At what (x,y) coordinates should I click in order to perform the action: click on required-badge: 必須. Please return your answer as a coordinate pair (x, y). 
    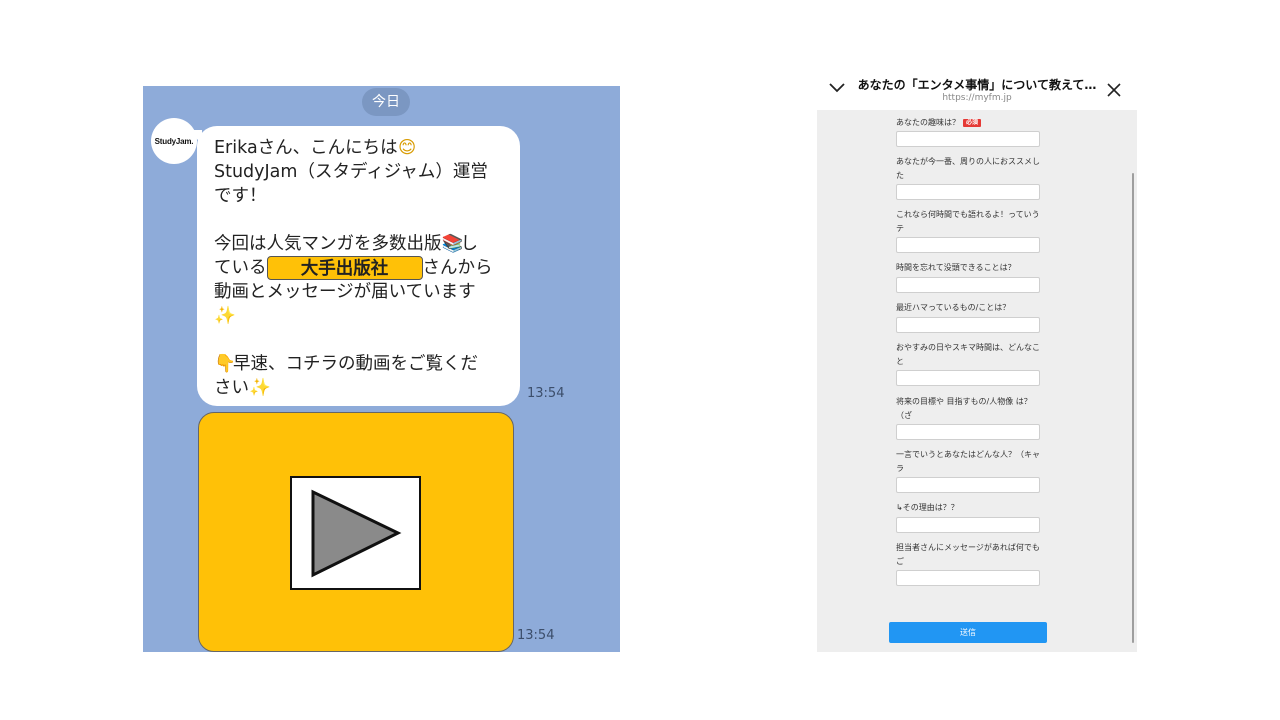
    Looking at the image, I should click on (972, 123).